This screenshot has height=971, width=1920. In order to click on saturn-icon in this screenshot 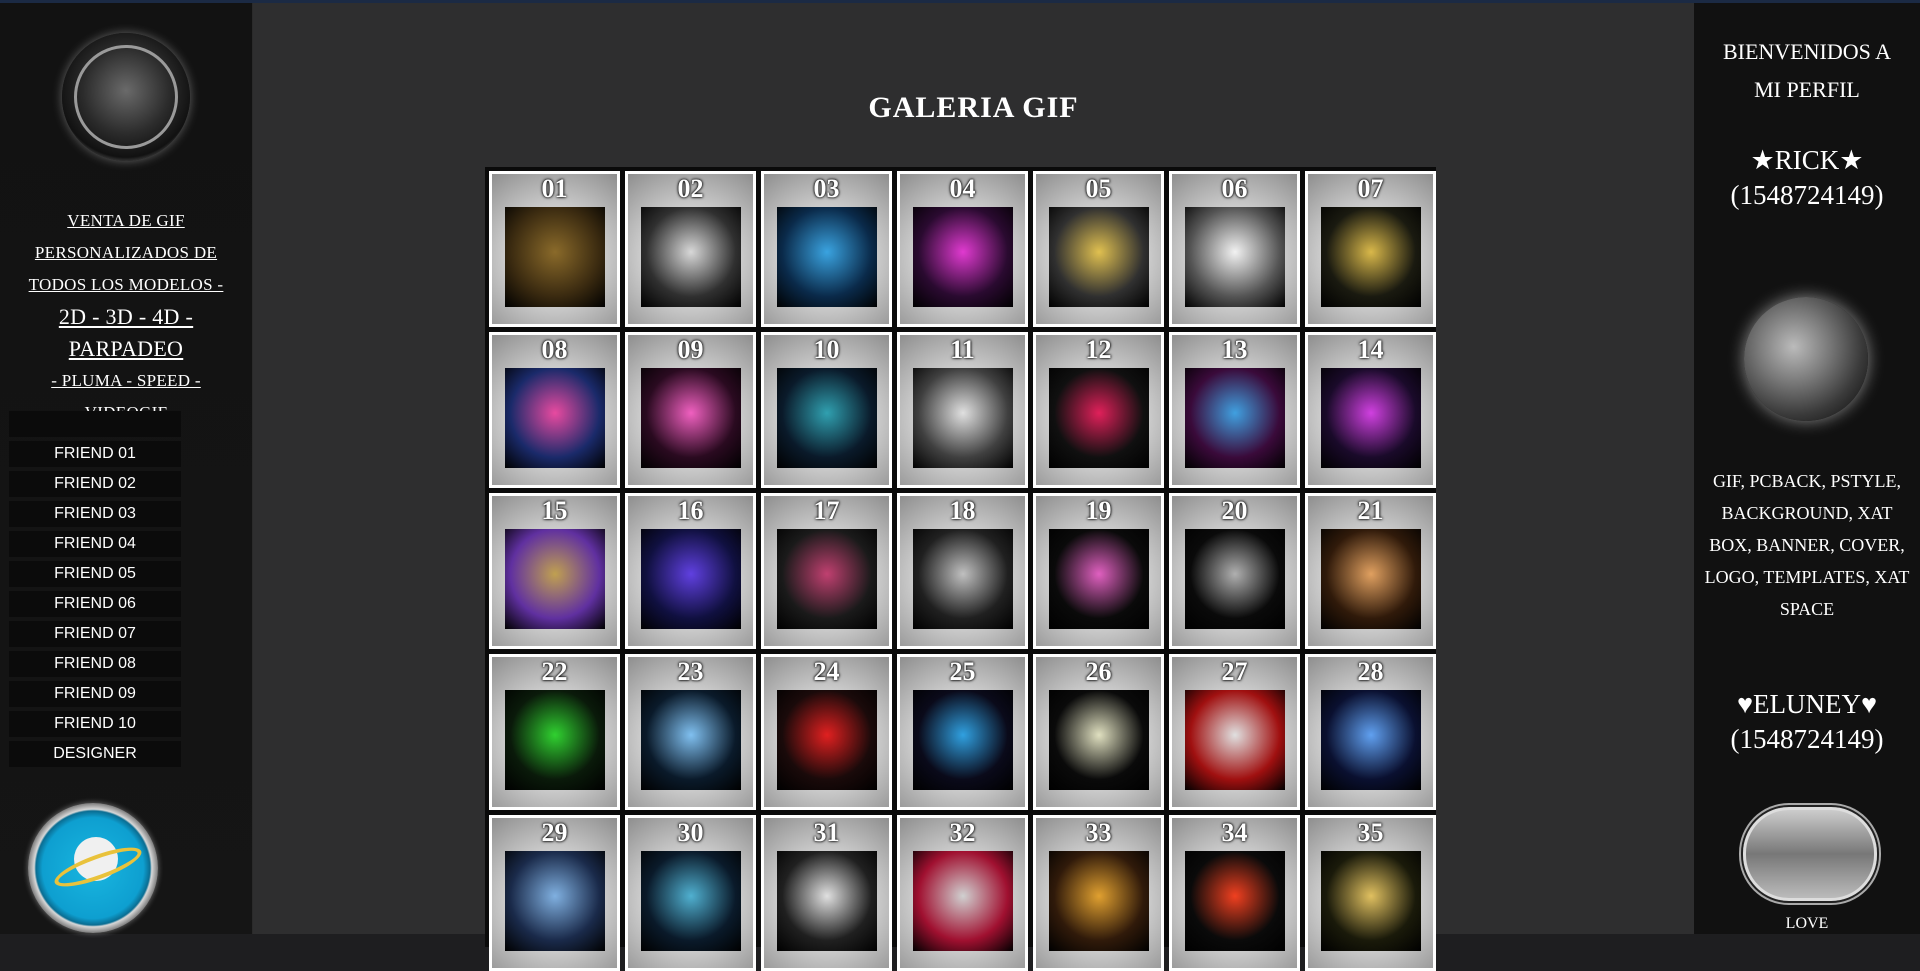, I will do `click(93, 868)`.